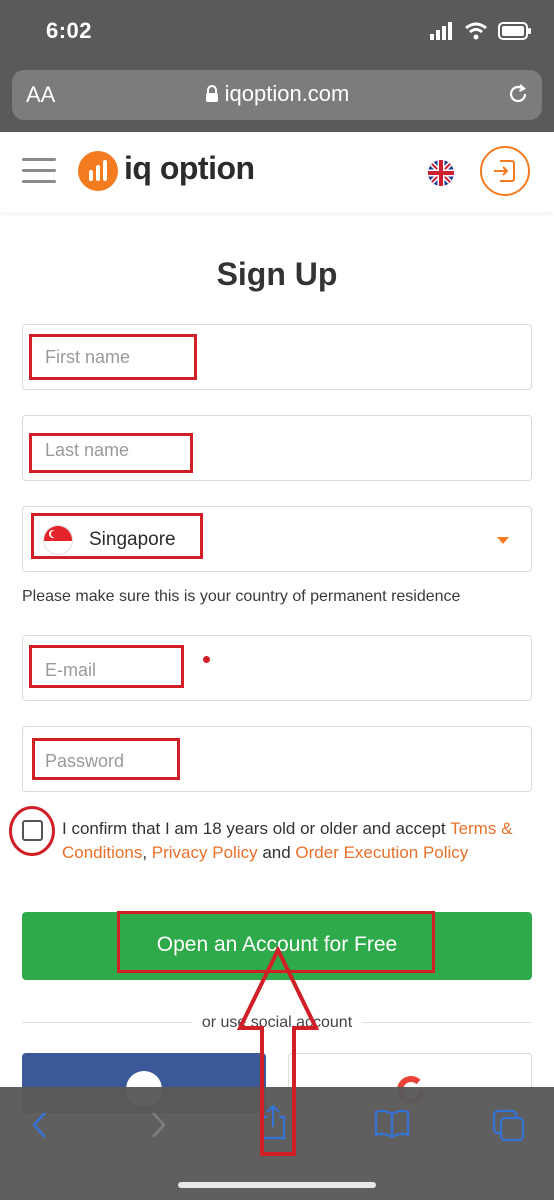 Image resolution: width=554 pixels, height=1200 pixels. What do you see at coordinates (509, 1126) in the screenshot?
I see `tabs-icon` at bounding box center [509, 1126].